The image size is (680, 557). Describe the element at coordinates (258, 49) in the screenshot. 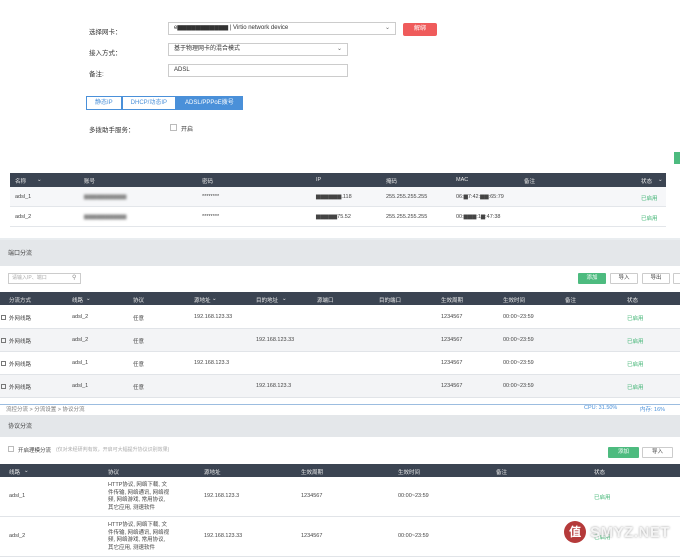

I see `access-mode-select: 基于物理网卡的混合模式 ⌄` at that location.